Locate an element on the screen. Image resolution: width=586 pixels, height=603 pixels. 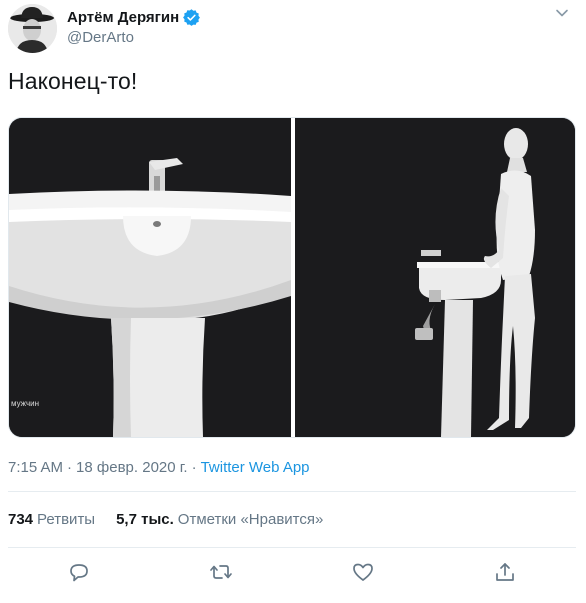
retweets-stat: 734 Ретвиты is located at coordinates (51, 519).